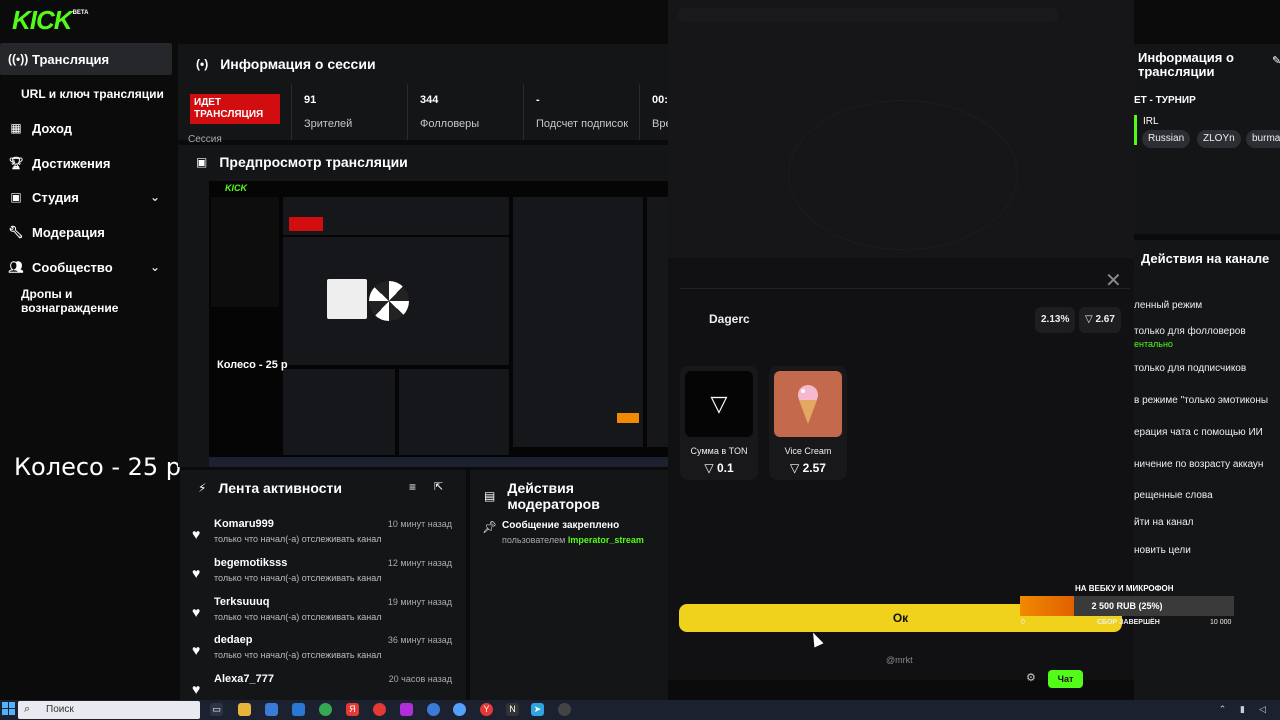 The width and height of the screenshot is (1280, 720). I want to click on app-icon: N, so click(512, 709).